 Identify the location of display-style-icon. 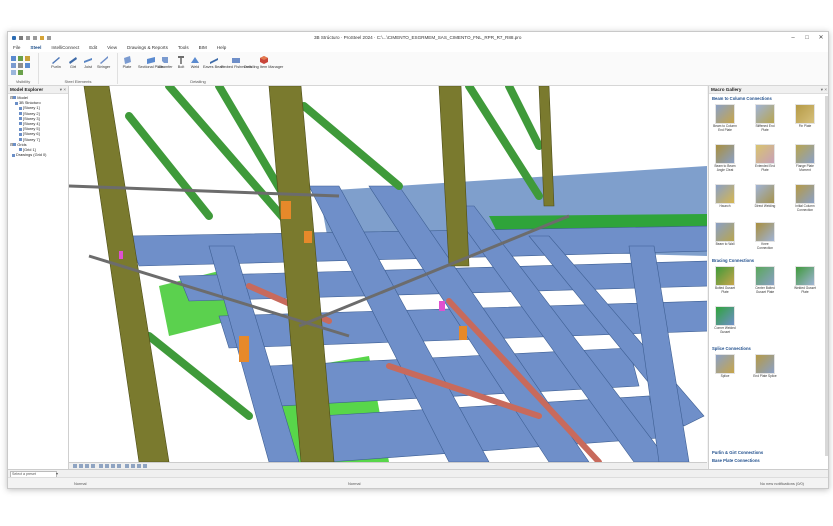
(145, 466).